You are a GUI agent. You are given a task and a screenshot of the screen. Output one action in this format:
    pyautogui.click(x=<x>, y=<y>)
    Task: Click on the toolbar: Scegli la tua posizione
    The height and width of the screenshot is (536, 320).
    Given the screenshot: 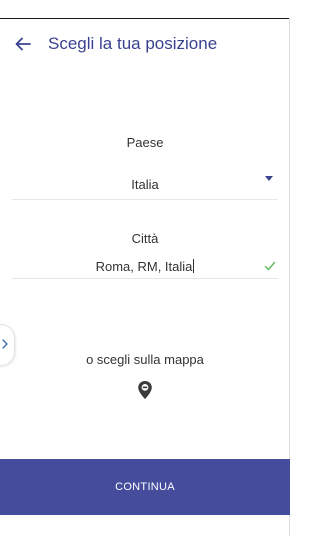 What is the action you would take?
    pyautogui.click(x=145, y=44)
    